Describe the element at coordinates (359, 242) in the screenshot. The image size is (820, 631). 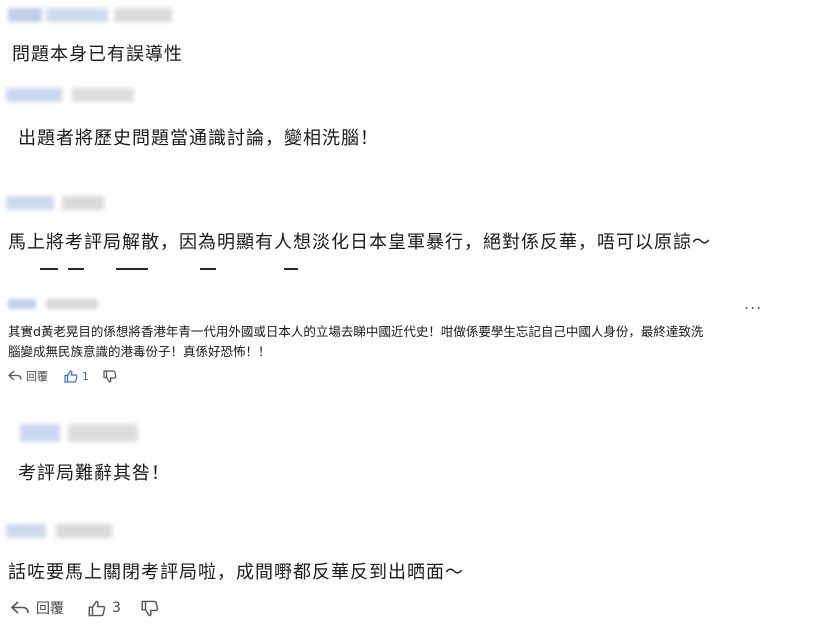
I see `comment-text: 馬上將考評局解散，因為明顯有人想淡化日本皇軍暴行，絕對係反華，唔可以原諒～` at that location.